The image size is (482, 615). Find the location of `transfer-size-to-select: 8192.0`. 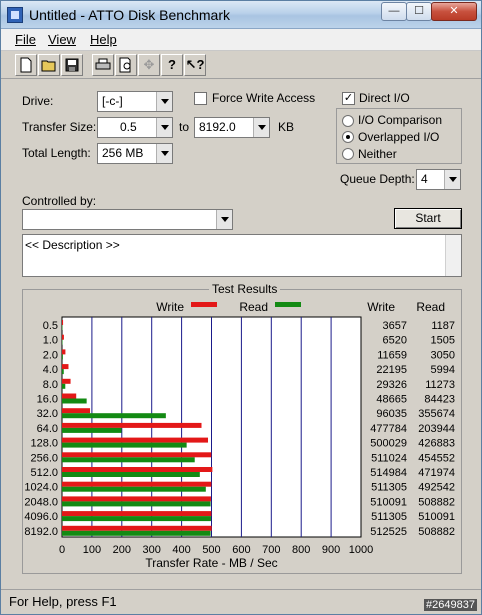

transfer-size-to-select: 8192.0 is located at coordinates (232, 127).